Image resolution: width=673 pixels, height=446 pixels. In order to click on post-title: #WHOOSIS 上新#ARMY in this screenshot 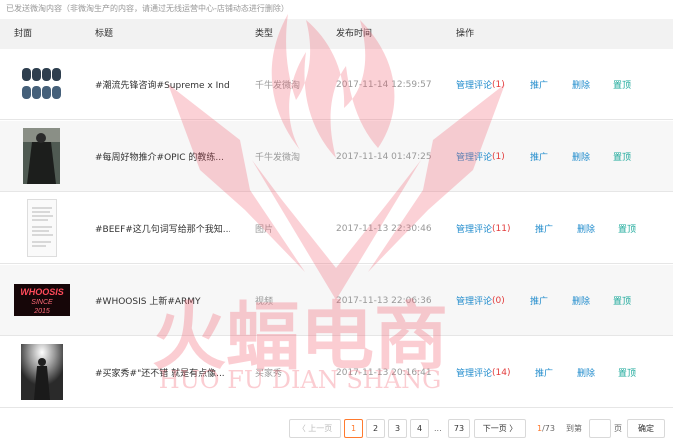, I will do `click(148, 302)`.